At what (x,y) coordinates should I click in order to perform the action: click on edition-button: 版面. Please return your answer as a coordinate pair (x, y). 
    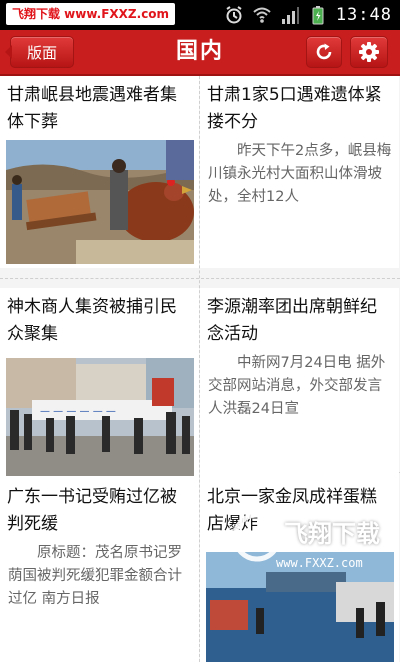
    Looking at the image, I should click on (39, 52).